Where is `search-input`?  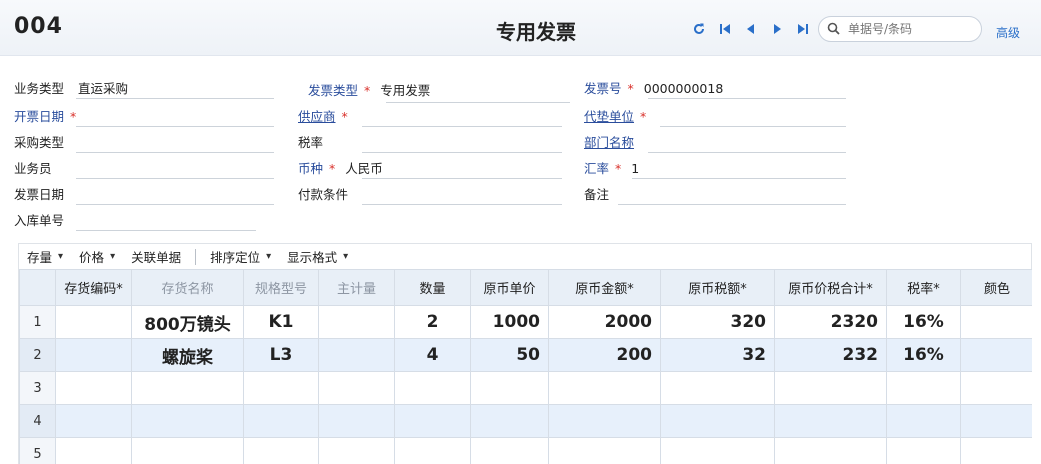 search-input is located at coordinates (911, 29).